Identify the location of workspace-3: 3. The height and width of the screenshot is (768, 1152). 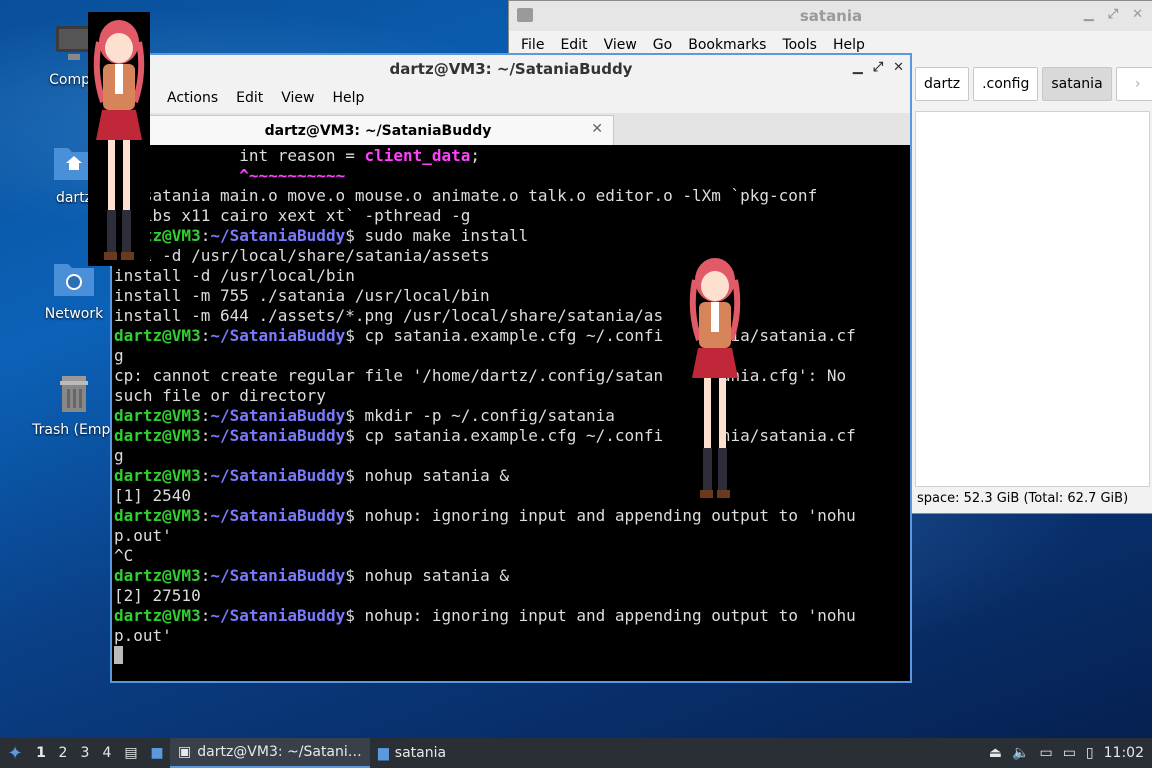
(85, 753).